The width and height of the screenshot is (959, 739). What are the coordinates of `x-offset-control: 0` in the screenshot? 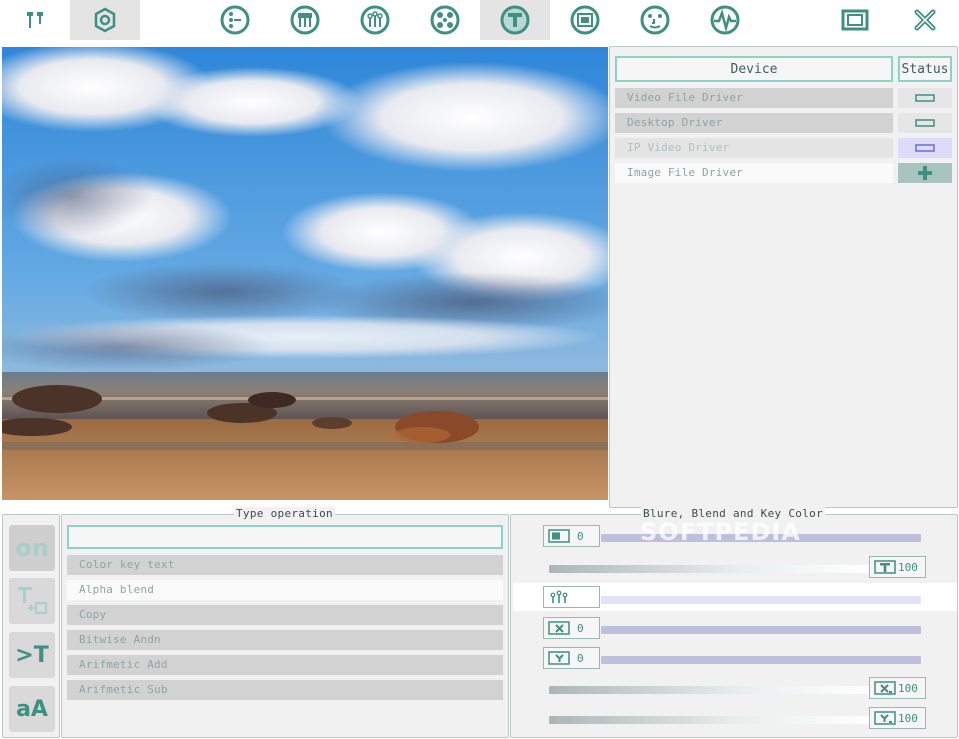 It's located at (571, 628).